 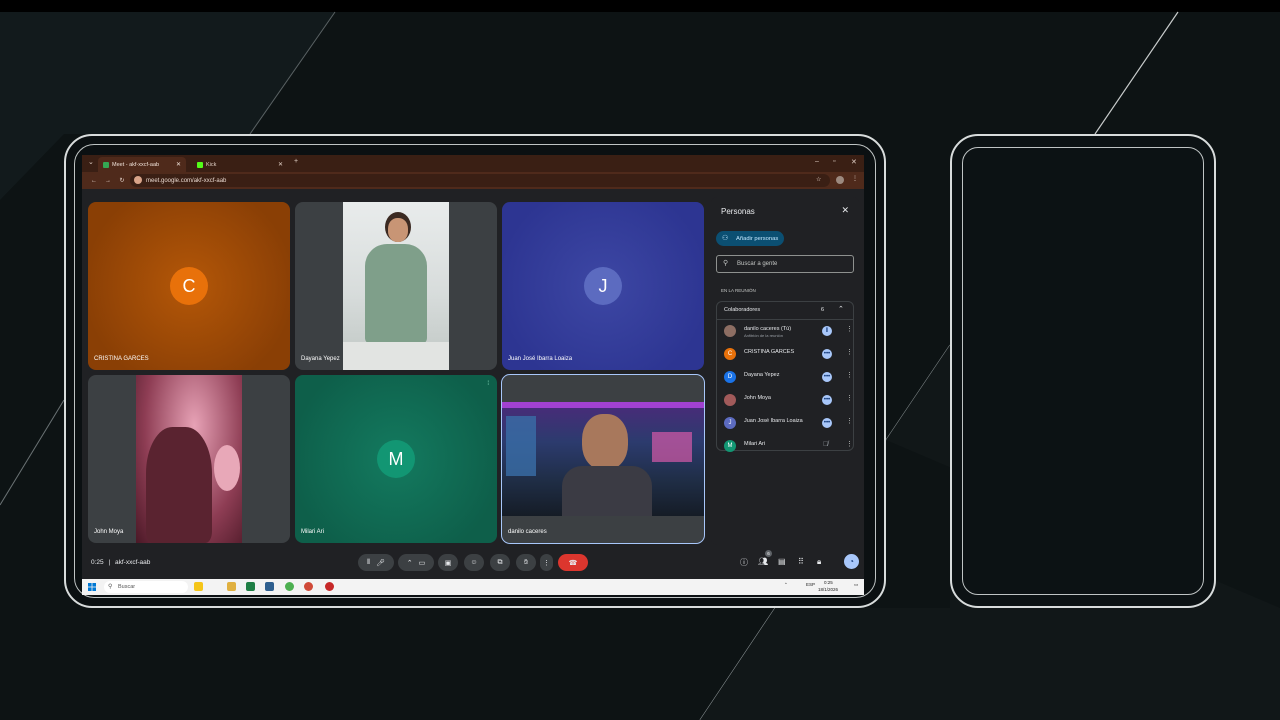 What do you see at coordinates (97, 562) in the screenshot?
I see `meeting-time: 0:25` at bounding box center [97, 562].